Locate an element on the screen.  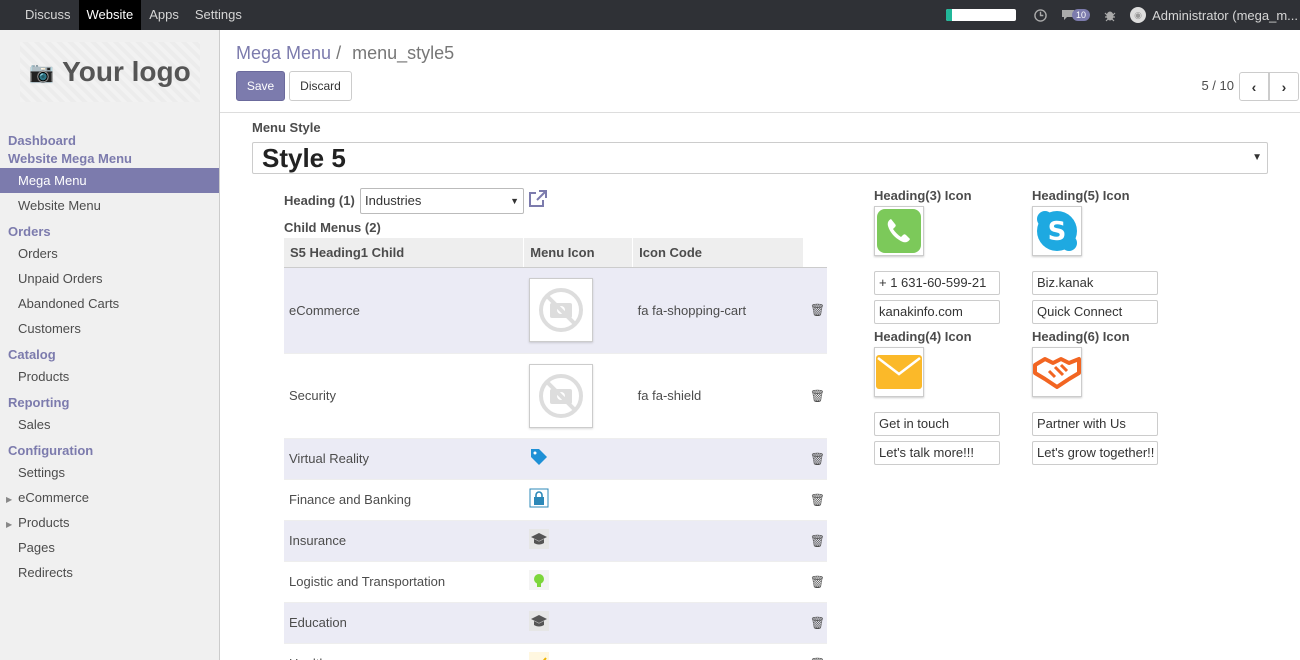
row-name: Finance and Banking is located at coordinates (404, 500).